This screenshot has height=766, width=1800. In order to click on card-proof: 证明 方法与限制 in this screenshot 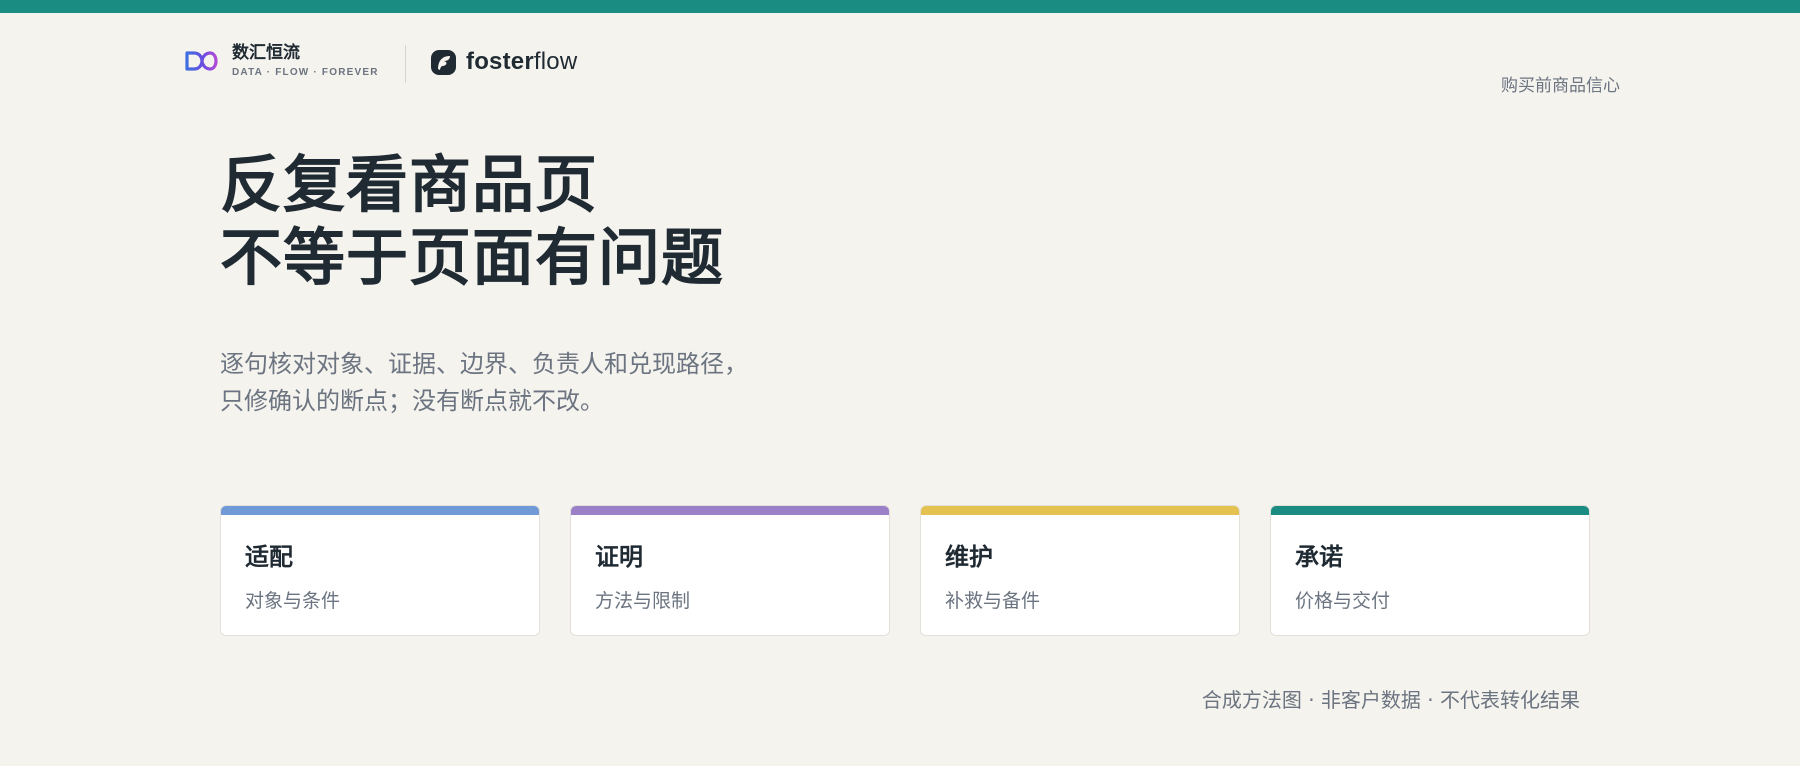, I will do `click(730, 570)`.